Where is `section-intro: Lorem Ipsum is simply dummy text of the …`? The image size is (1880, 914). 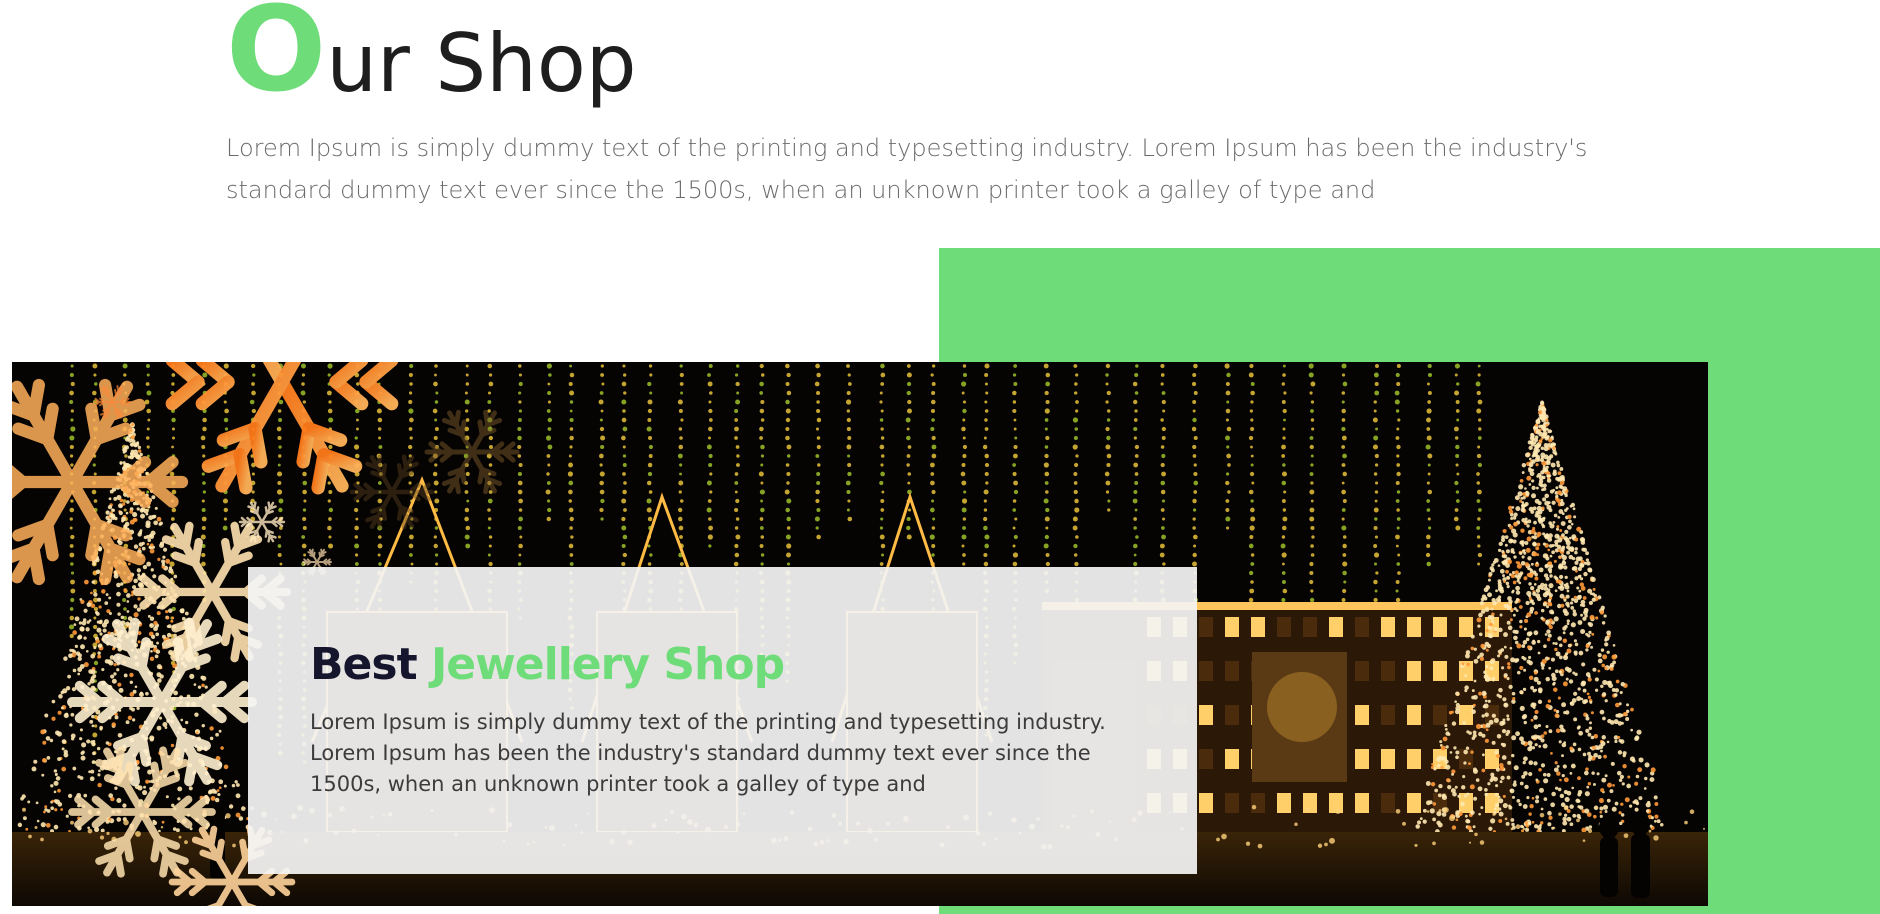 section-intro: Lorem Ipsum is simply dummy text of the … is located at coordinates (907, 169).